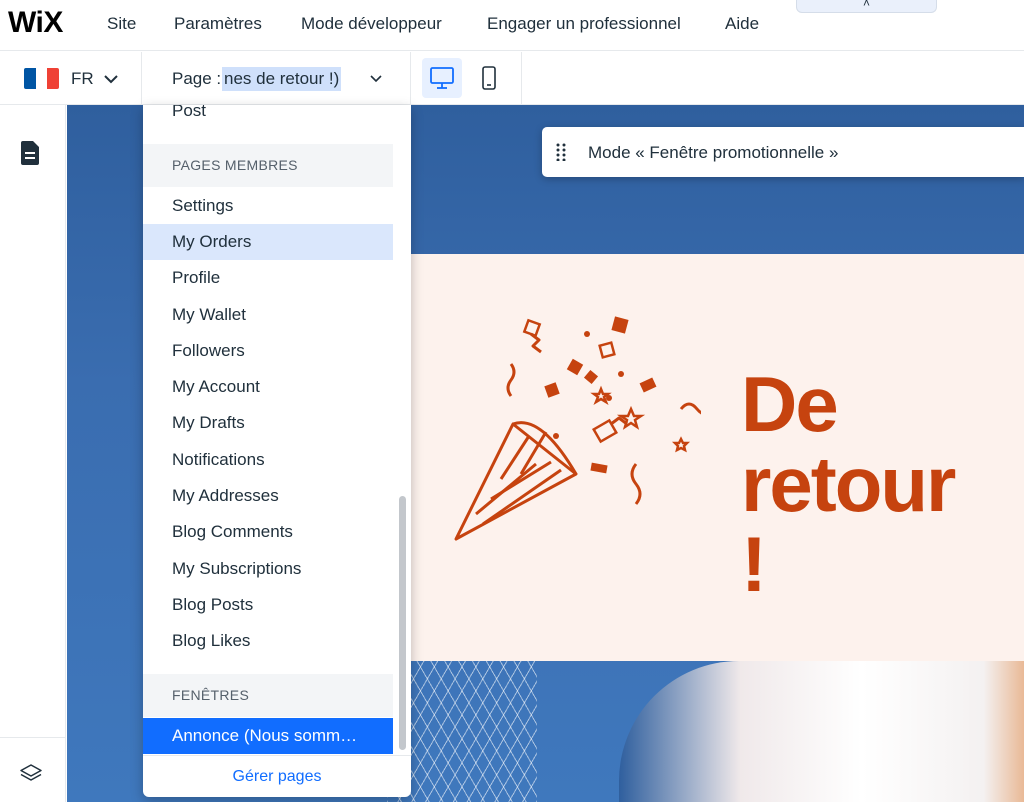  Describe the element at coordinates (277, 776) in the screenshot. I see `manage-pages-link: Gérer pages` at that location.